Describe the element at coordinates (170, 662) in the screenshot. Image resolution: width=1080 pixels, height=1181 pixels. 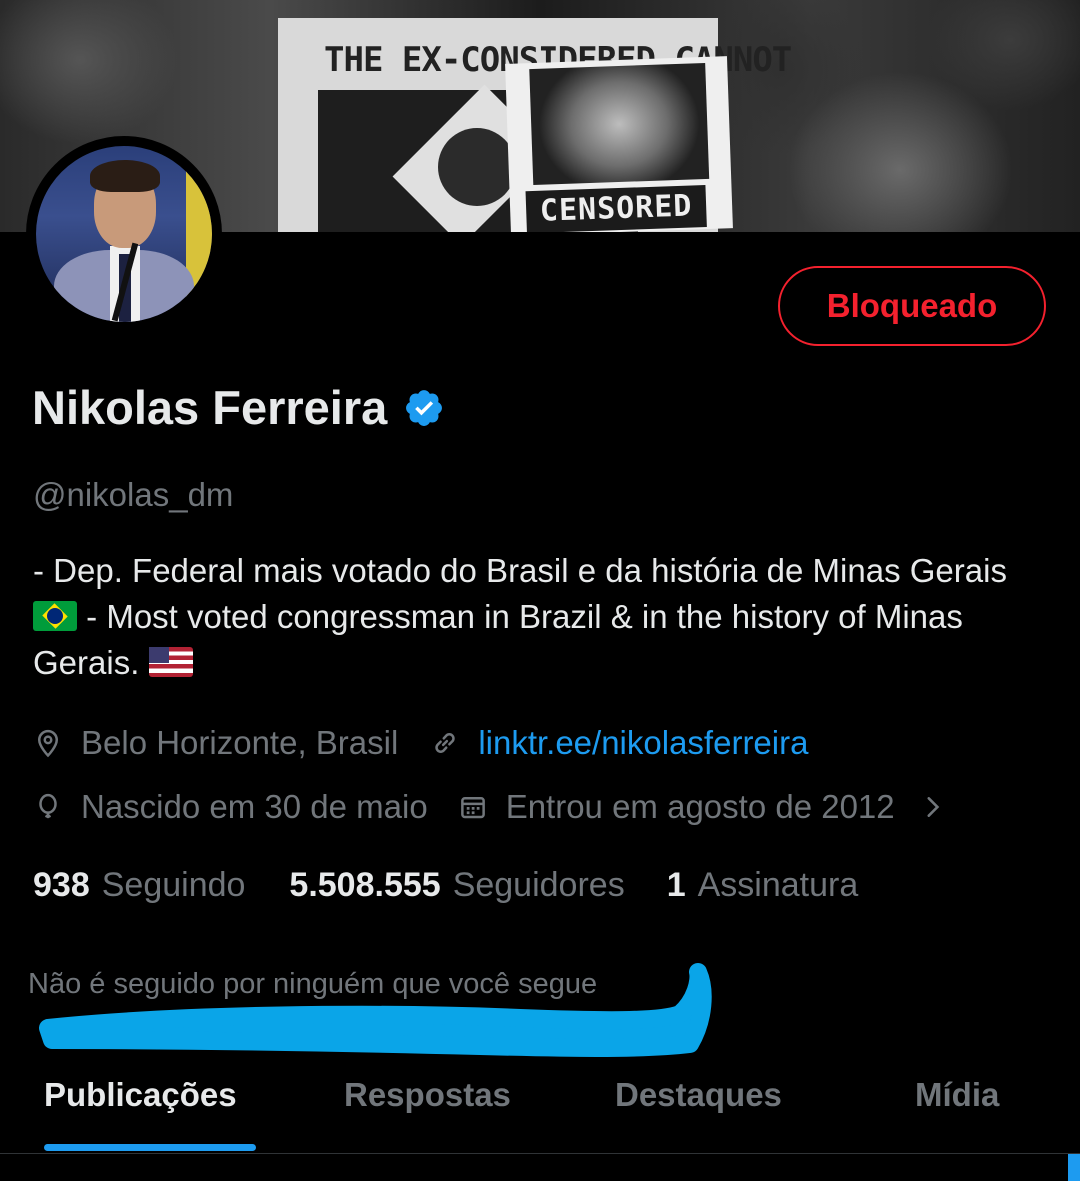
I see `us-flag-emoji-icon` at that location.